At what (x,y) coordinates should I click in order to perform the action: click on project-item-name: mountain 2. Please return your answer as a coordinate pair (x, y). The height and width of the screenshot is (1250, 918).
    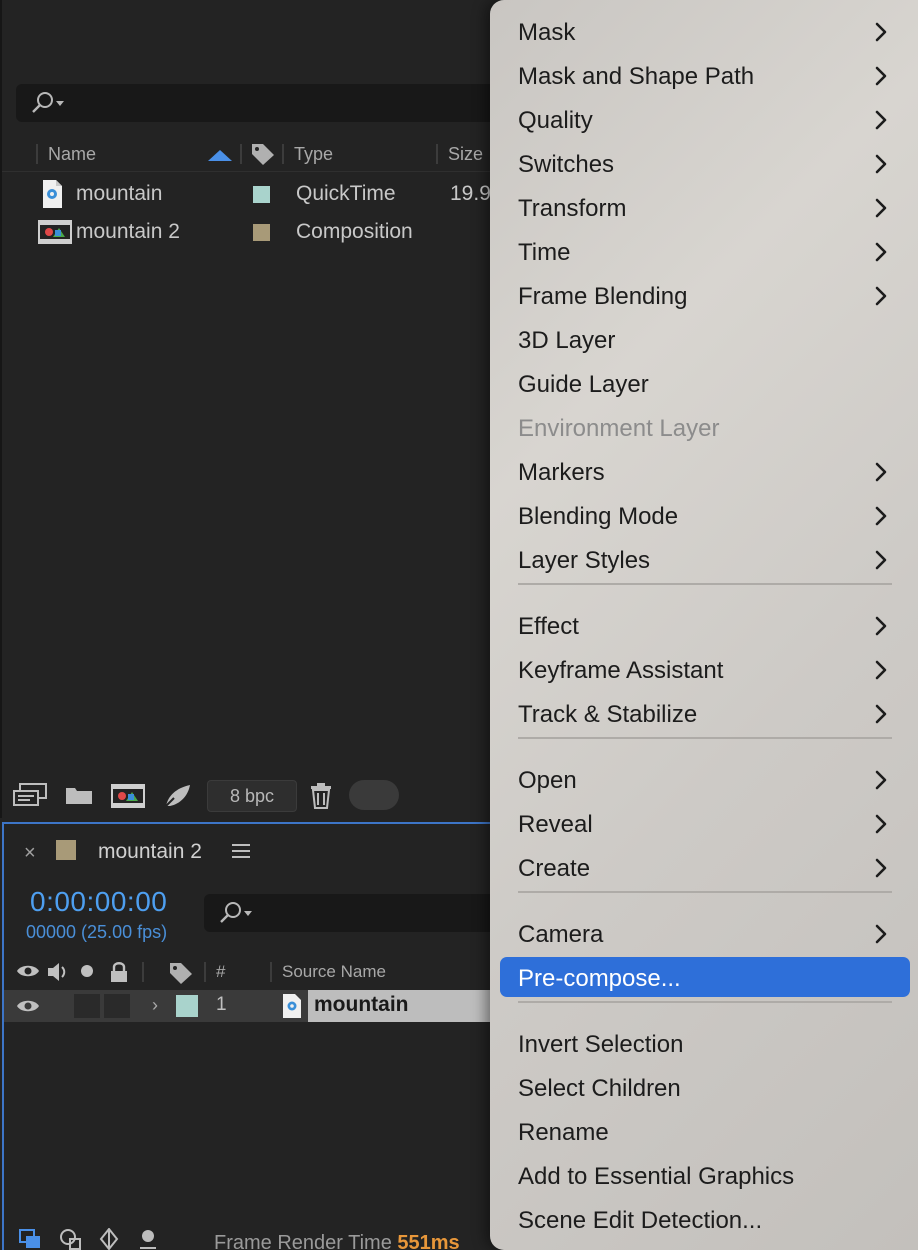
    Looking at the image, I should click on (128, 231).